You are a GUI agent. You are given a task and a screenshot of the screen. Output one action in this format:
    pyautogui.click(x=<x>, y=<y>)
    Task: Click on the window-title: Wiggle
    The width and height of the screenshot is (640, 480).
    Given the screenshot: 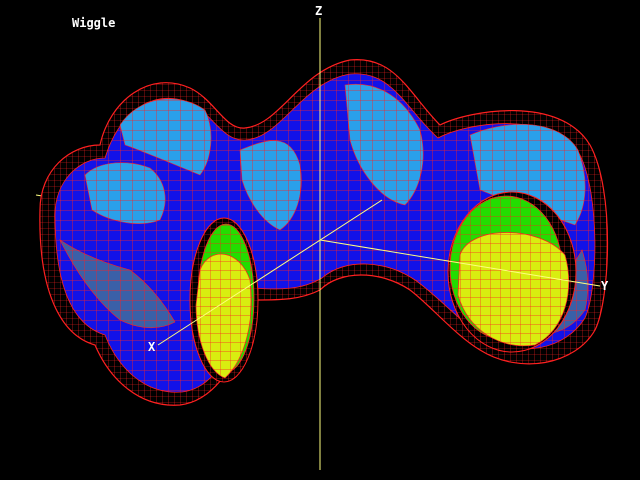 What is the action you would take?
    pyautogui.click(x=94, y=23)
    